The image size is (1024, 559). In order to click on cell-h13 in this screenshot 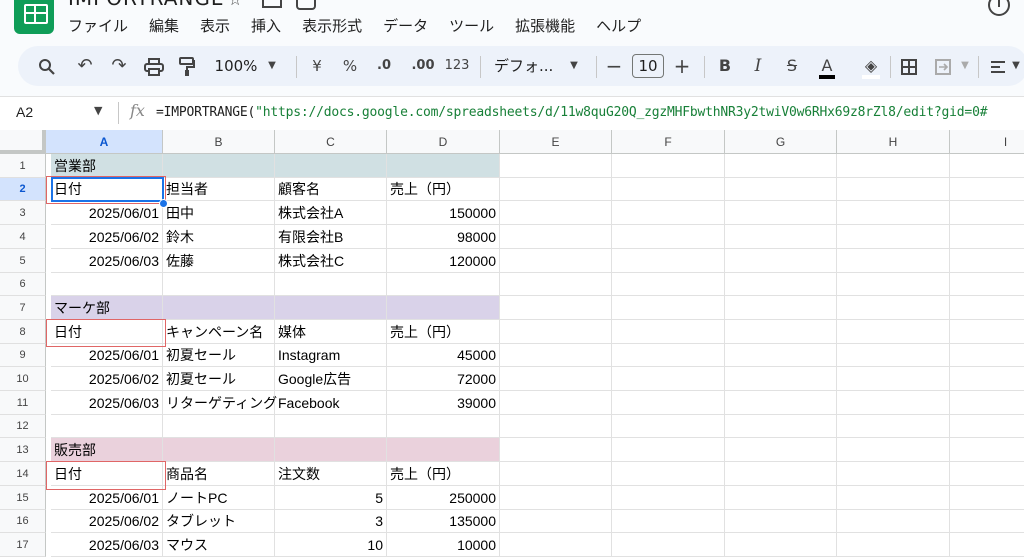, I will do `click(893, 450)`.